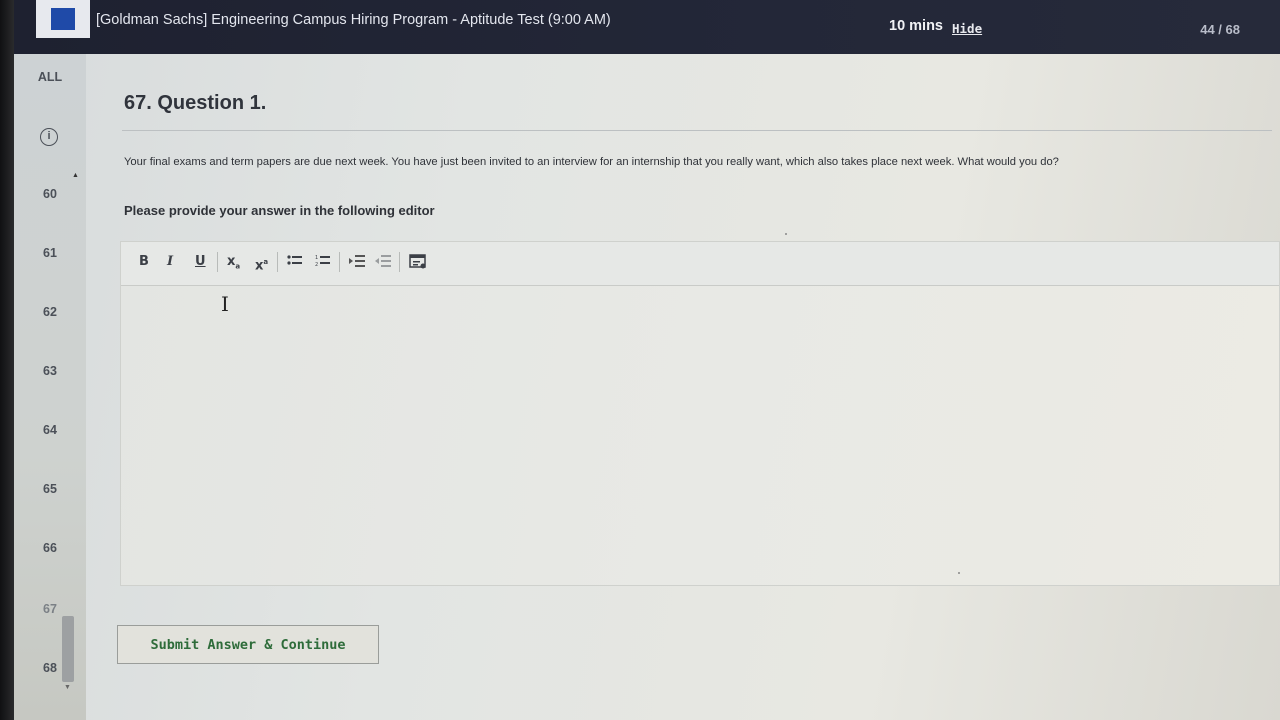 This screenshot has width=1280, height=720. What do you see at coordinates (50, 609) in the screenshot?
I see `nav-question-67: 67` at bounding box center [50, 609].